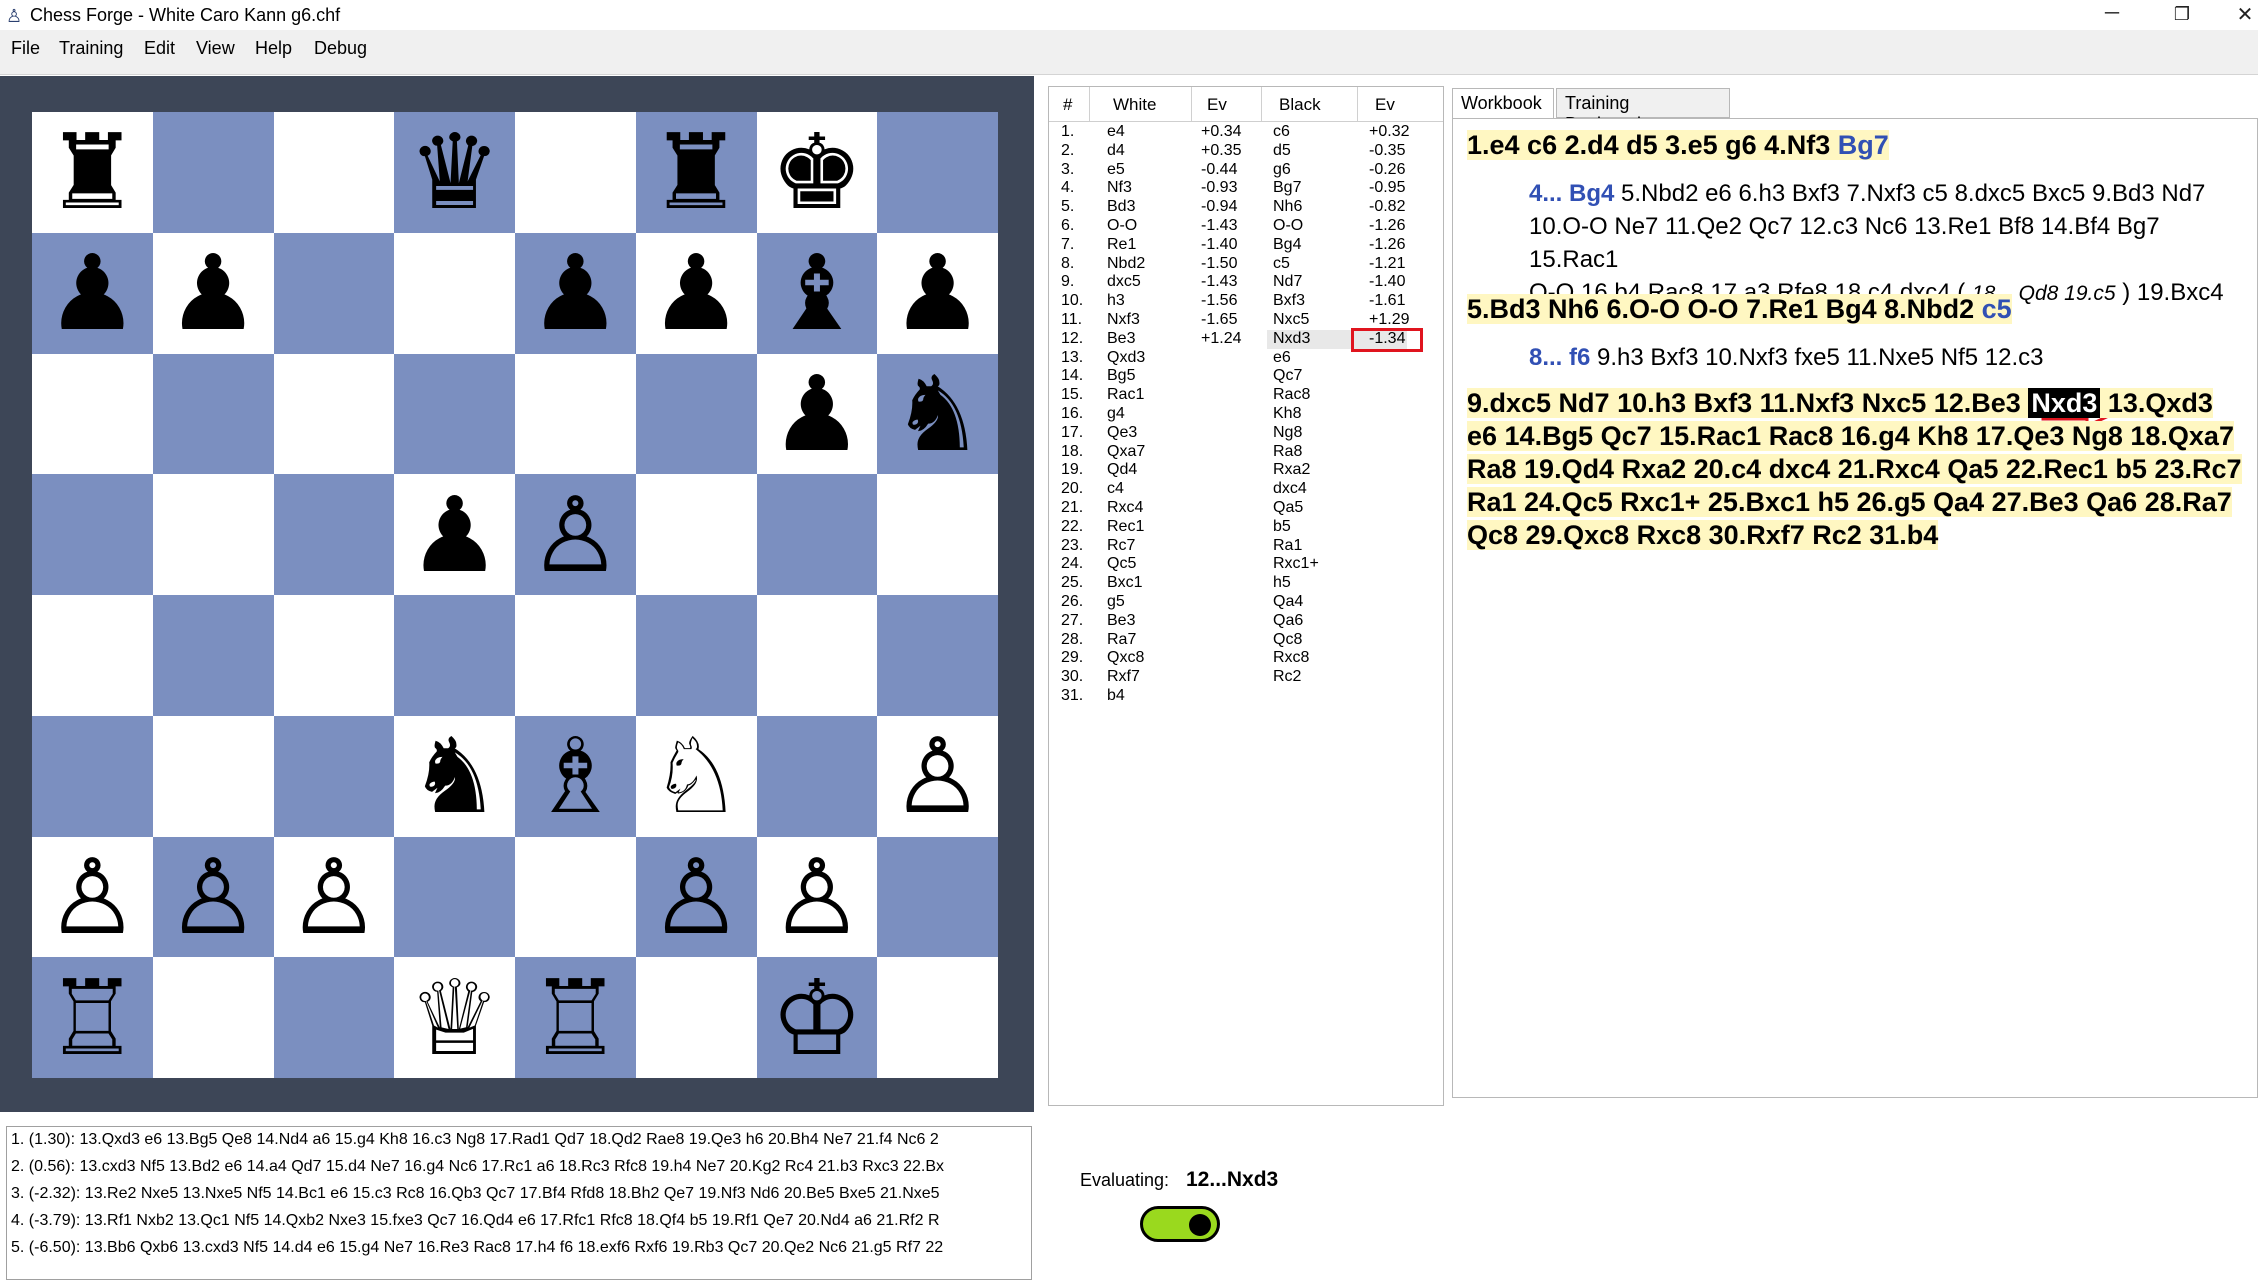 Image resolution: width=2258 pixels, height=1280 pixels. I want to click on white-move: Nbd2, so click(1126, 264).